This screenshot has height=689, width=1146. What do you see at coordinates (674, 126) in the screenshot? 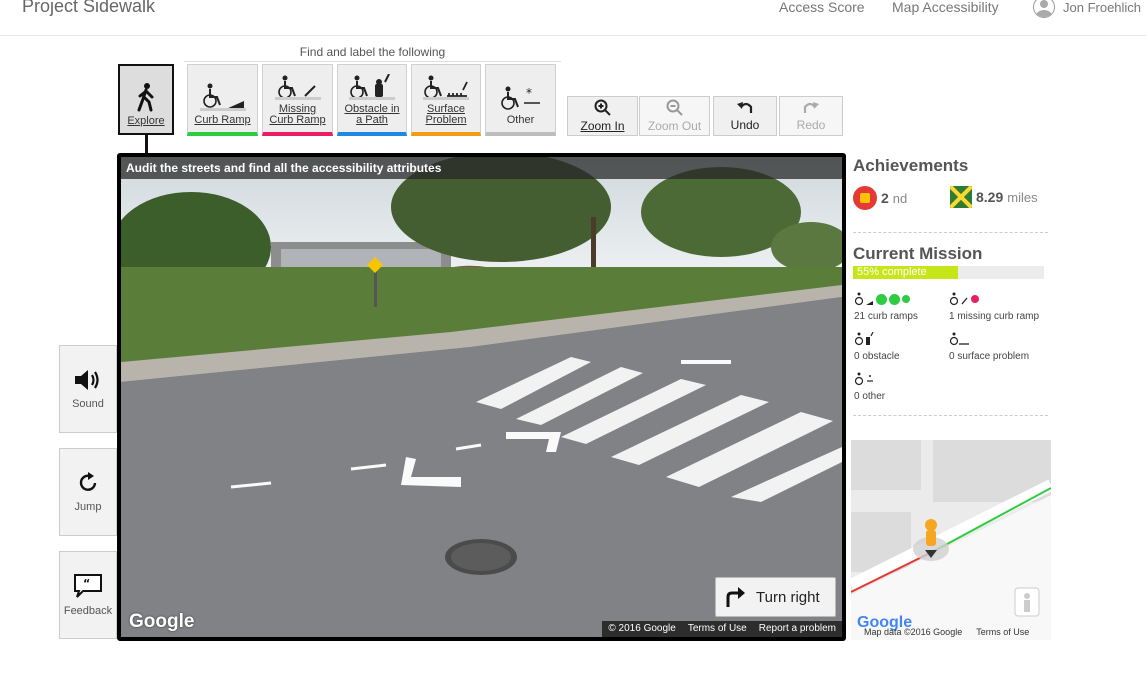
I see `zoom-out-label: Zoom Out` at bounding box center [674, 126].